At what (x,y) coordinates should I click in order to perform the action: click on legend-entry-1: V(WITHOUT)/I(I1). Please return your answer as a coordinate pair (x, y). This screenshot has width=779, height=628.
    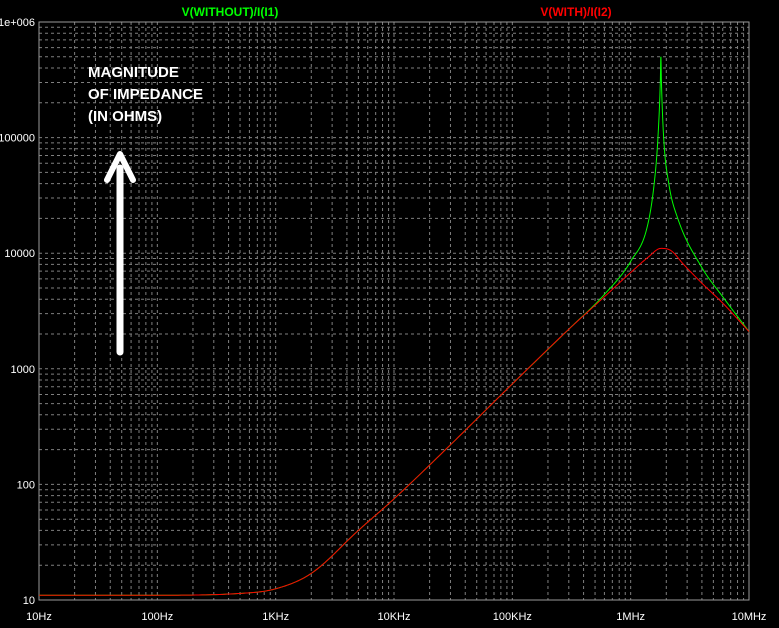
    Looking at the image, I should click on (230, 12).